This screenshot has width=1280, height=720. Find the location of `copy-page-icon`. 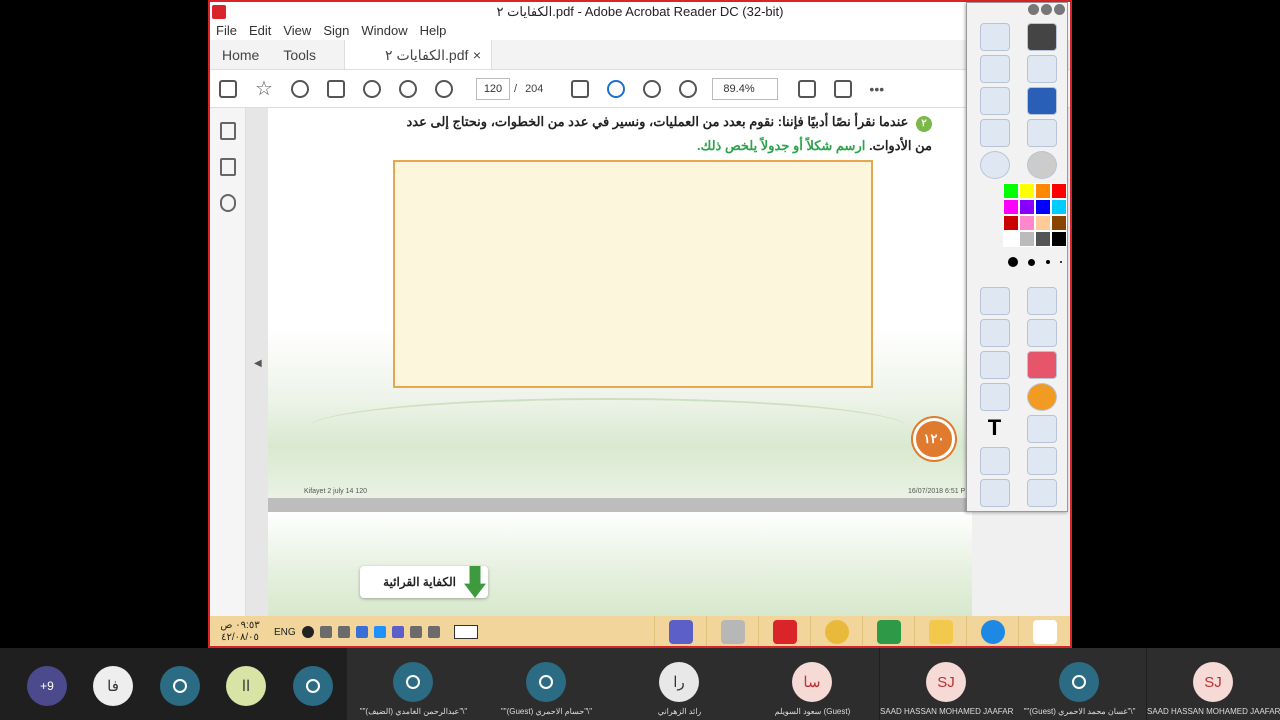

copy-page-icon is located at coordinates (994, 461).